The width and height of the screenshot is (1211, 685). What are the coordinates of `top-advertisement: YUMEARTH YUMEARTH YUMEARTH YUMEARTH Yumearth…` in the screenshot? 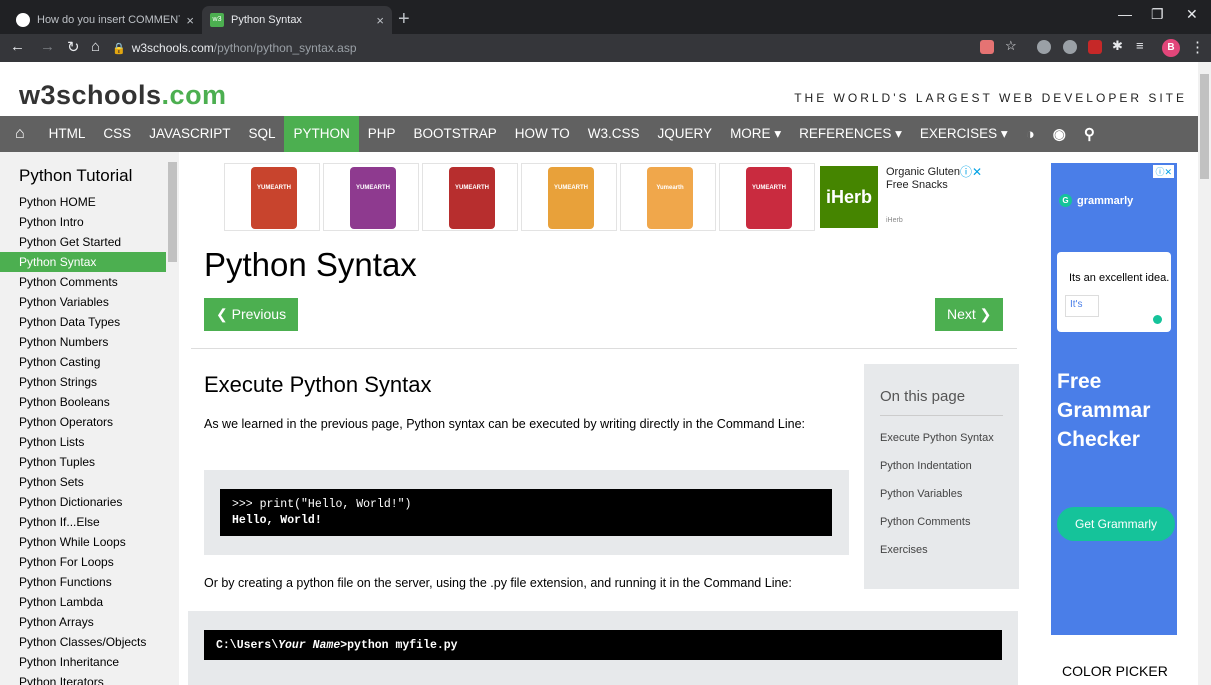 It's located at (620, 197).